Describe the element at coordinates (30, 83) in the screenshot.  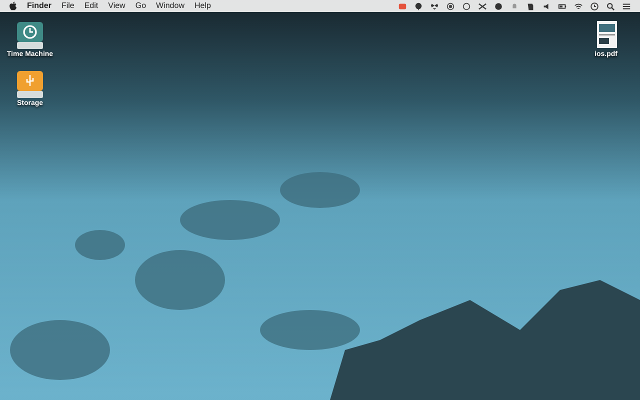
I see `usb-drive-icon` at that location.